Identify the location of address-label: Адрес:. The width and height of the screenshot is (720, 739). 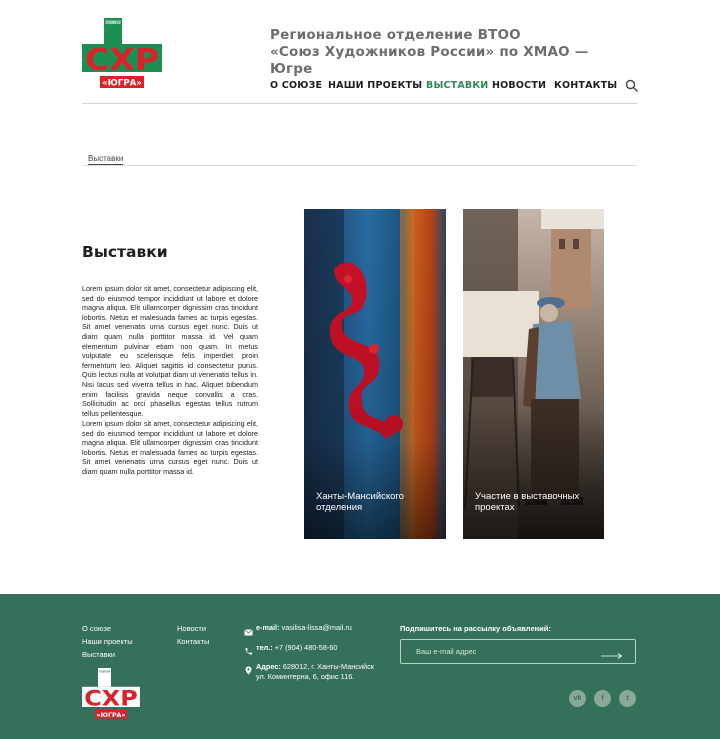
(268, 666).